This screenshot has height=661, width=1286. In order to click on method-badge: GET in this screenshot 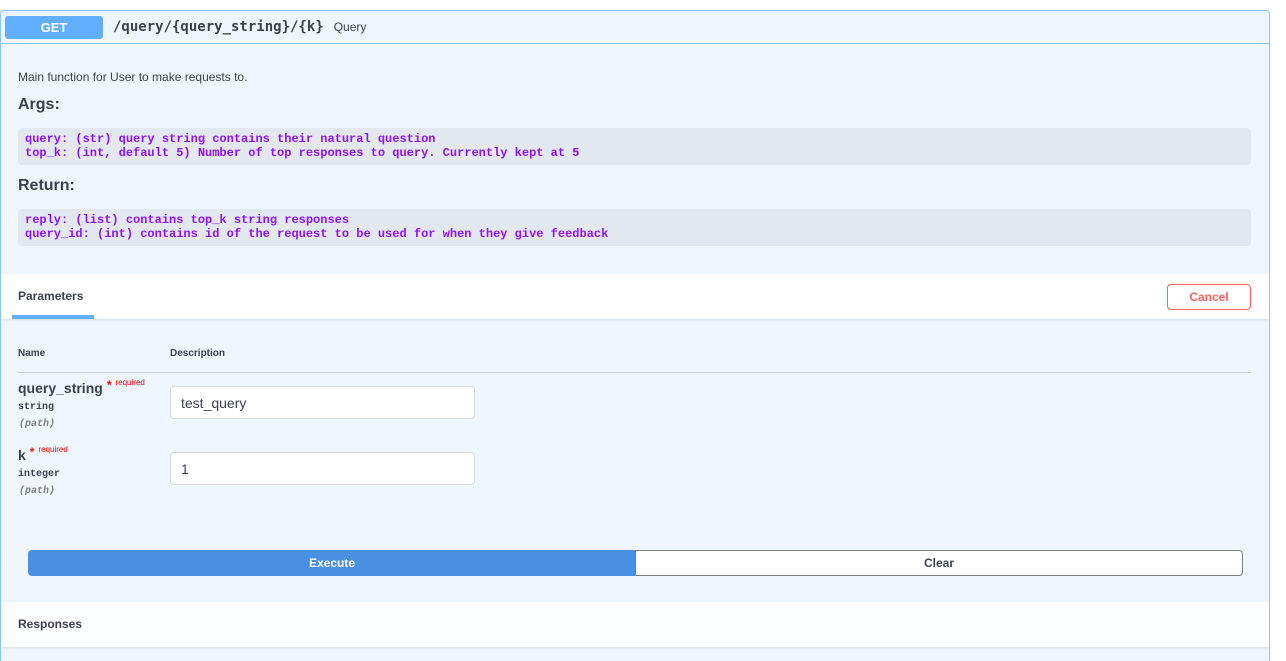, I will do `click(54, 27)`.